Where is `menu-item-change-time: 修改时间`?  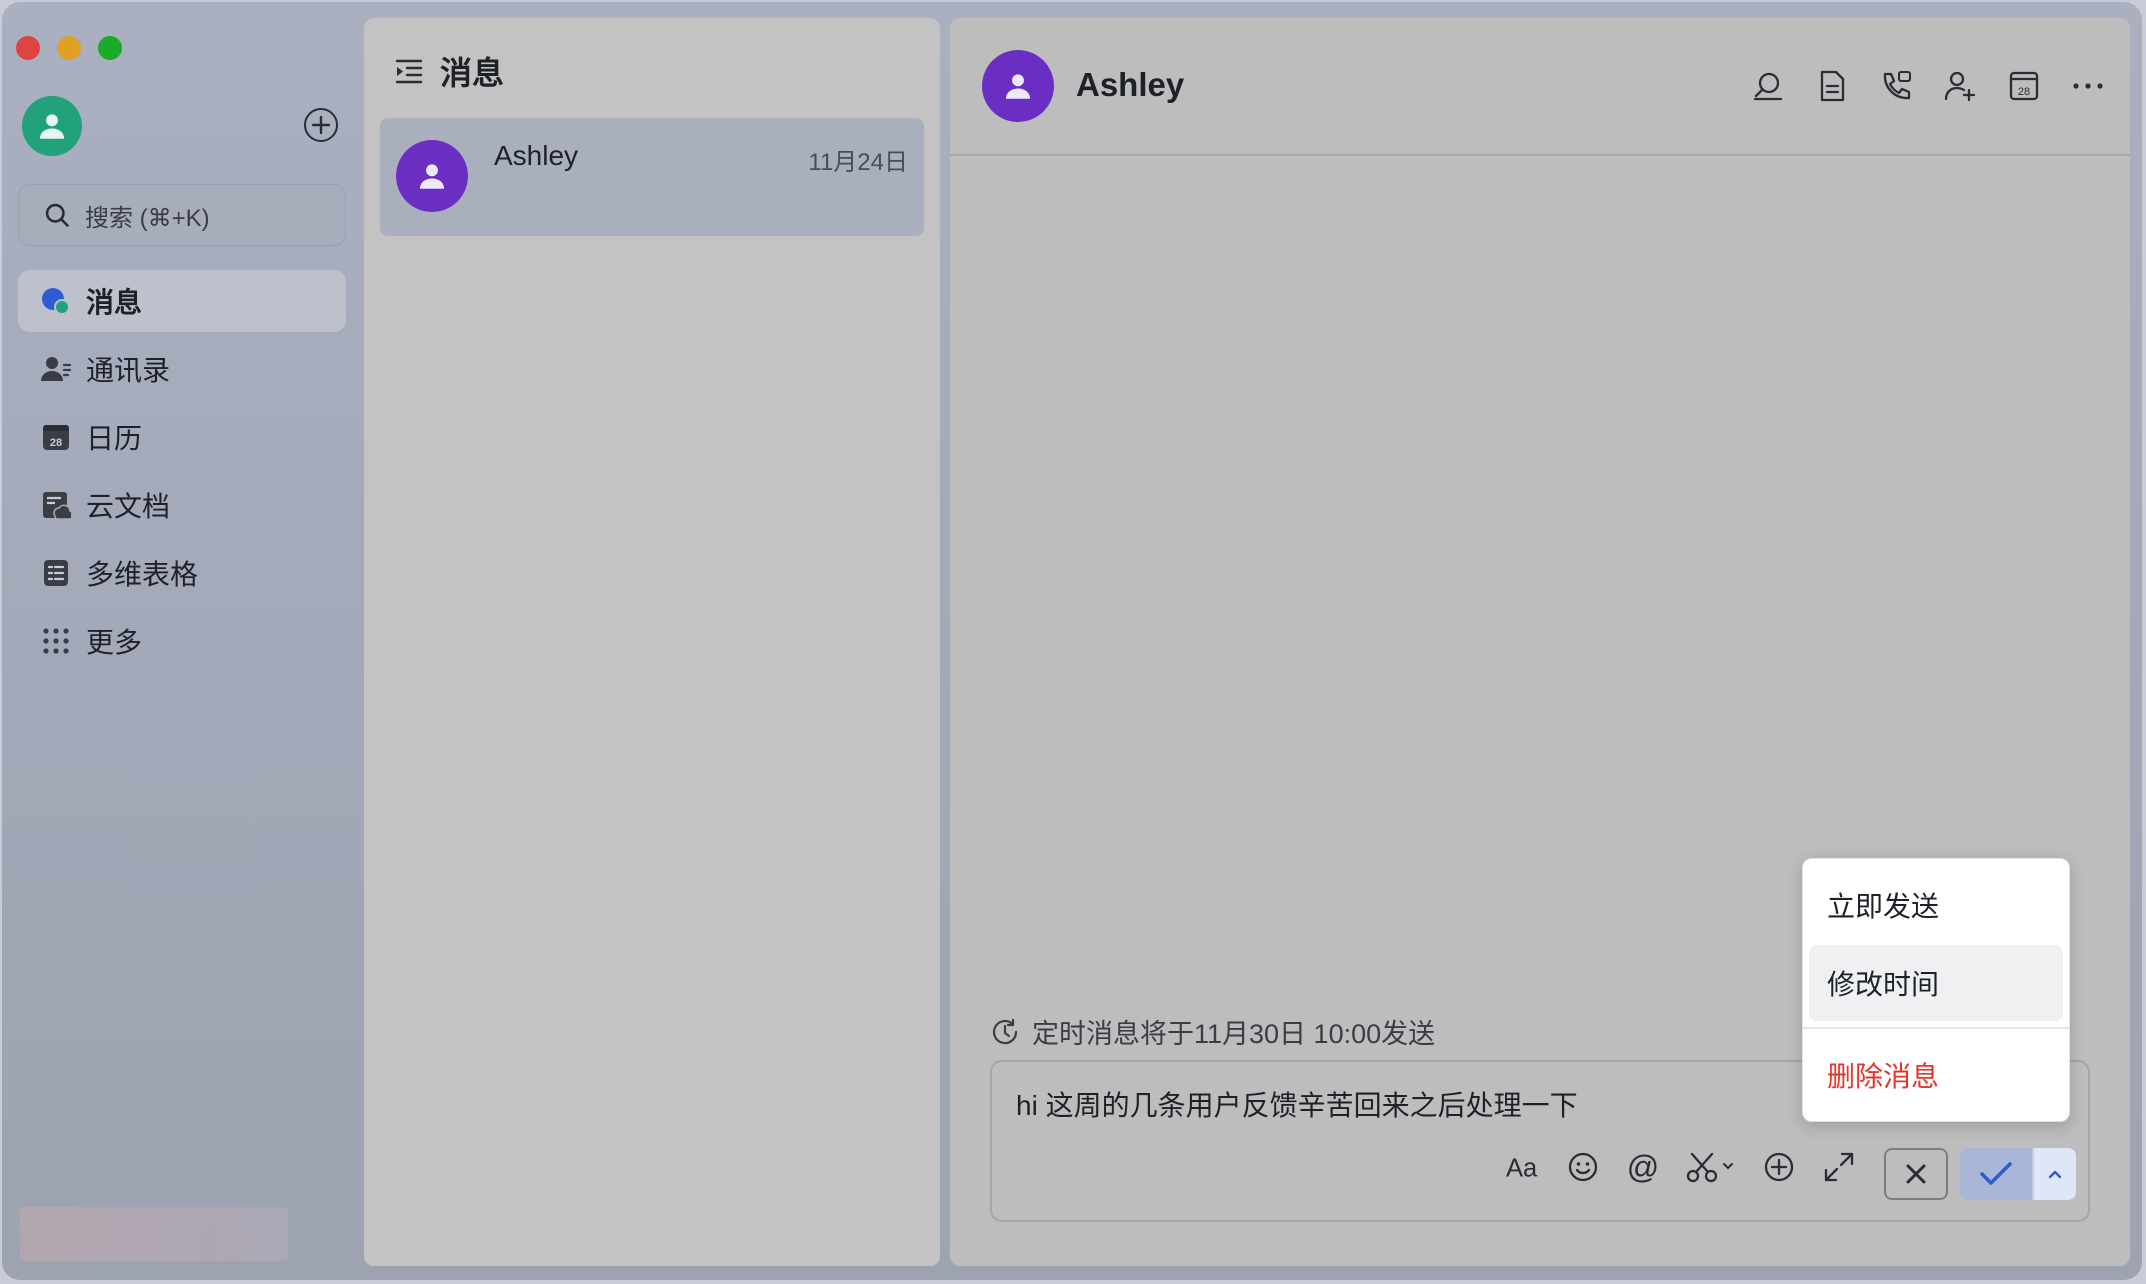
menu-item-change-time: 修改时间 is located at coordinates (1936, 983).